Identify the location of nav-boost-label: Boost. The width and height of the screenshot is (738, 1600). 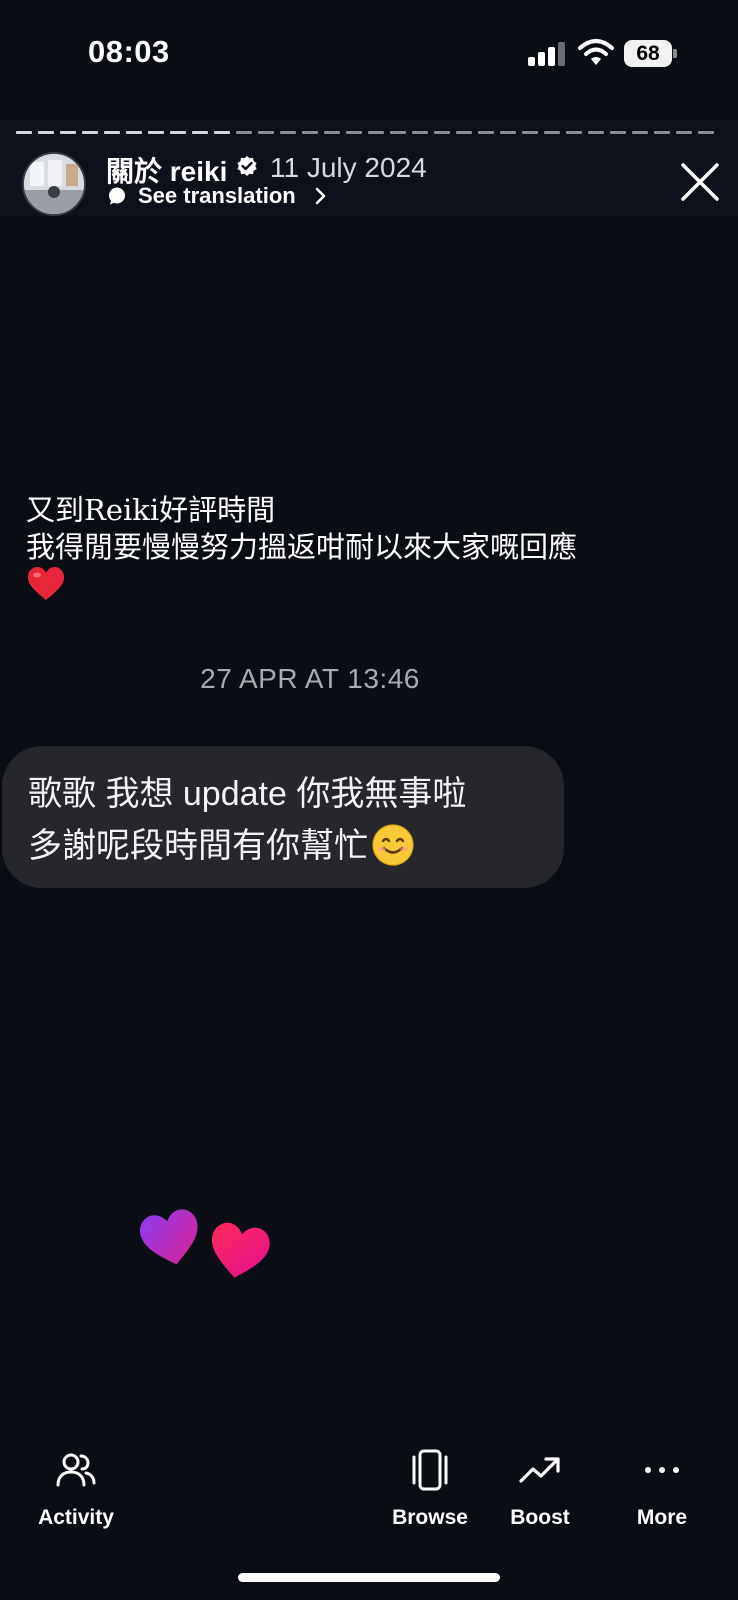
(540, 1517).